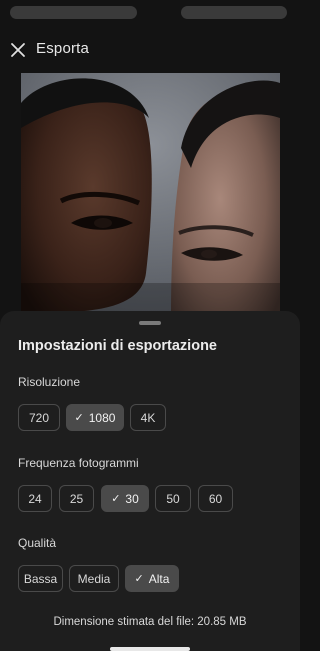  I want to click on home-indicator, so click(150, 649).